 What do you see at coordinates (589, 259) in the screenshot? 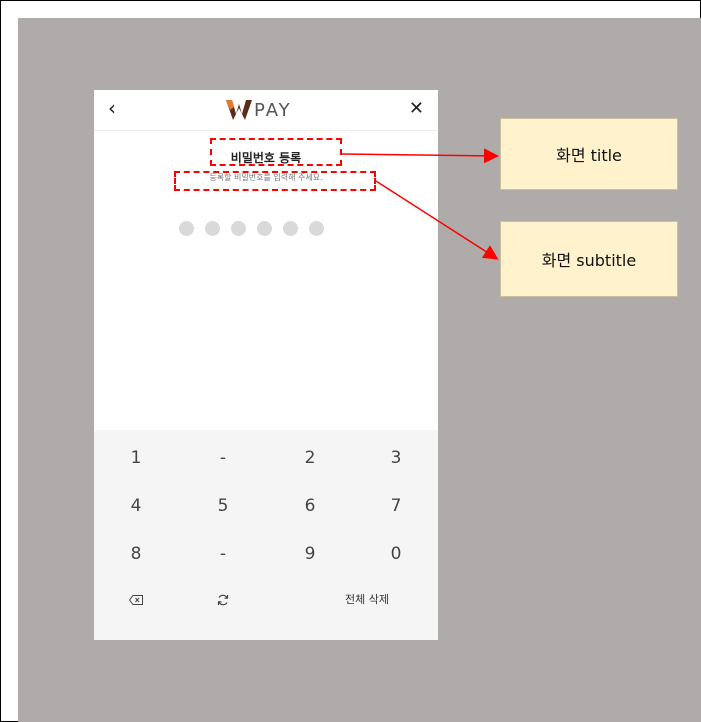
I see `subtitle-callout: 화면 subtitle` at bounding box center [589, 259].